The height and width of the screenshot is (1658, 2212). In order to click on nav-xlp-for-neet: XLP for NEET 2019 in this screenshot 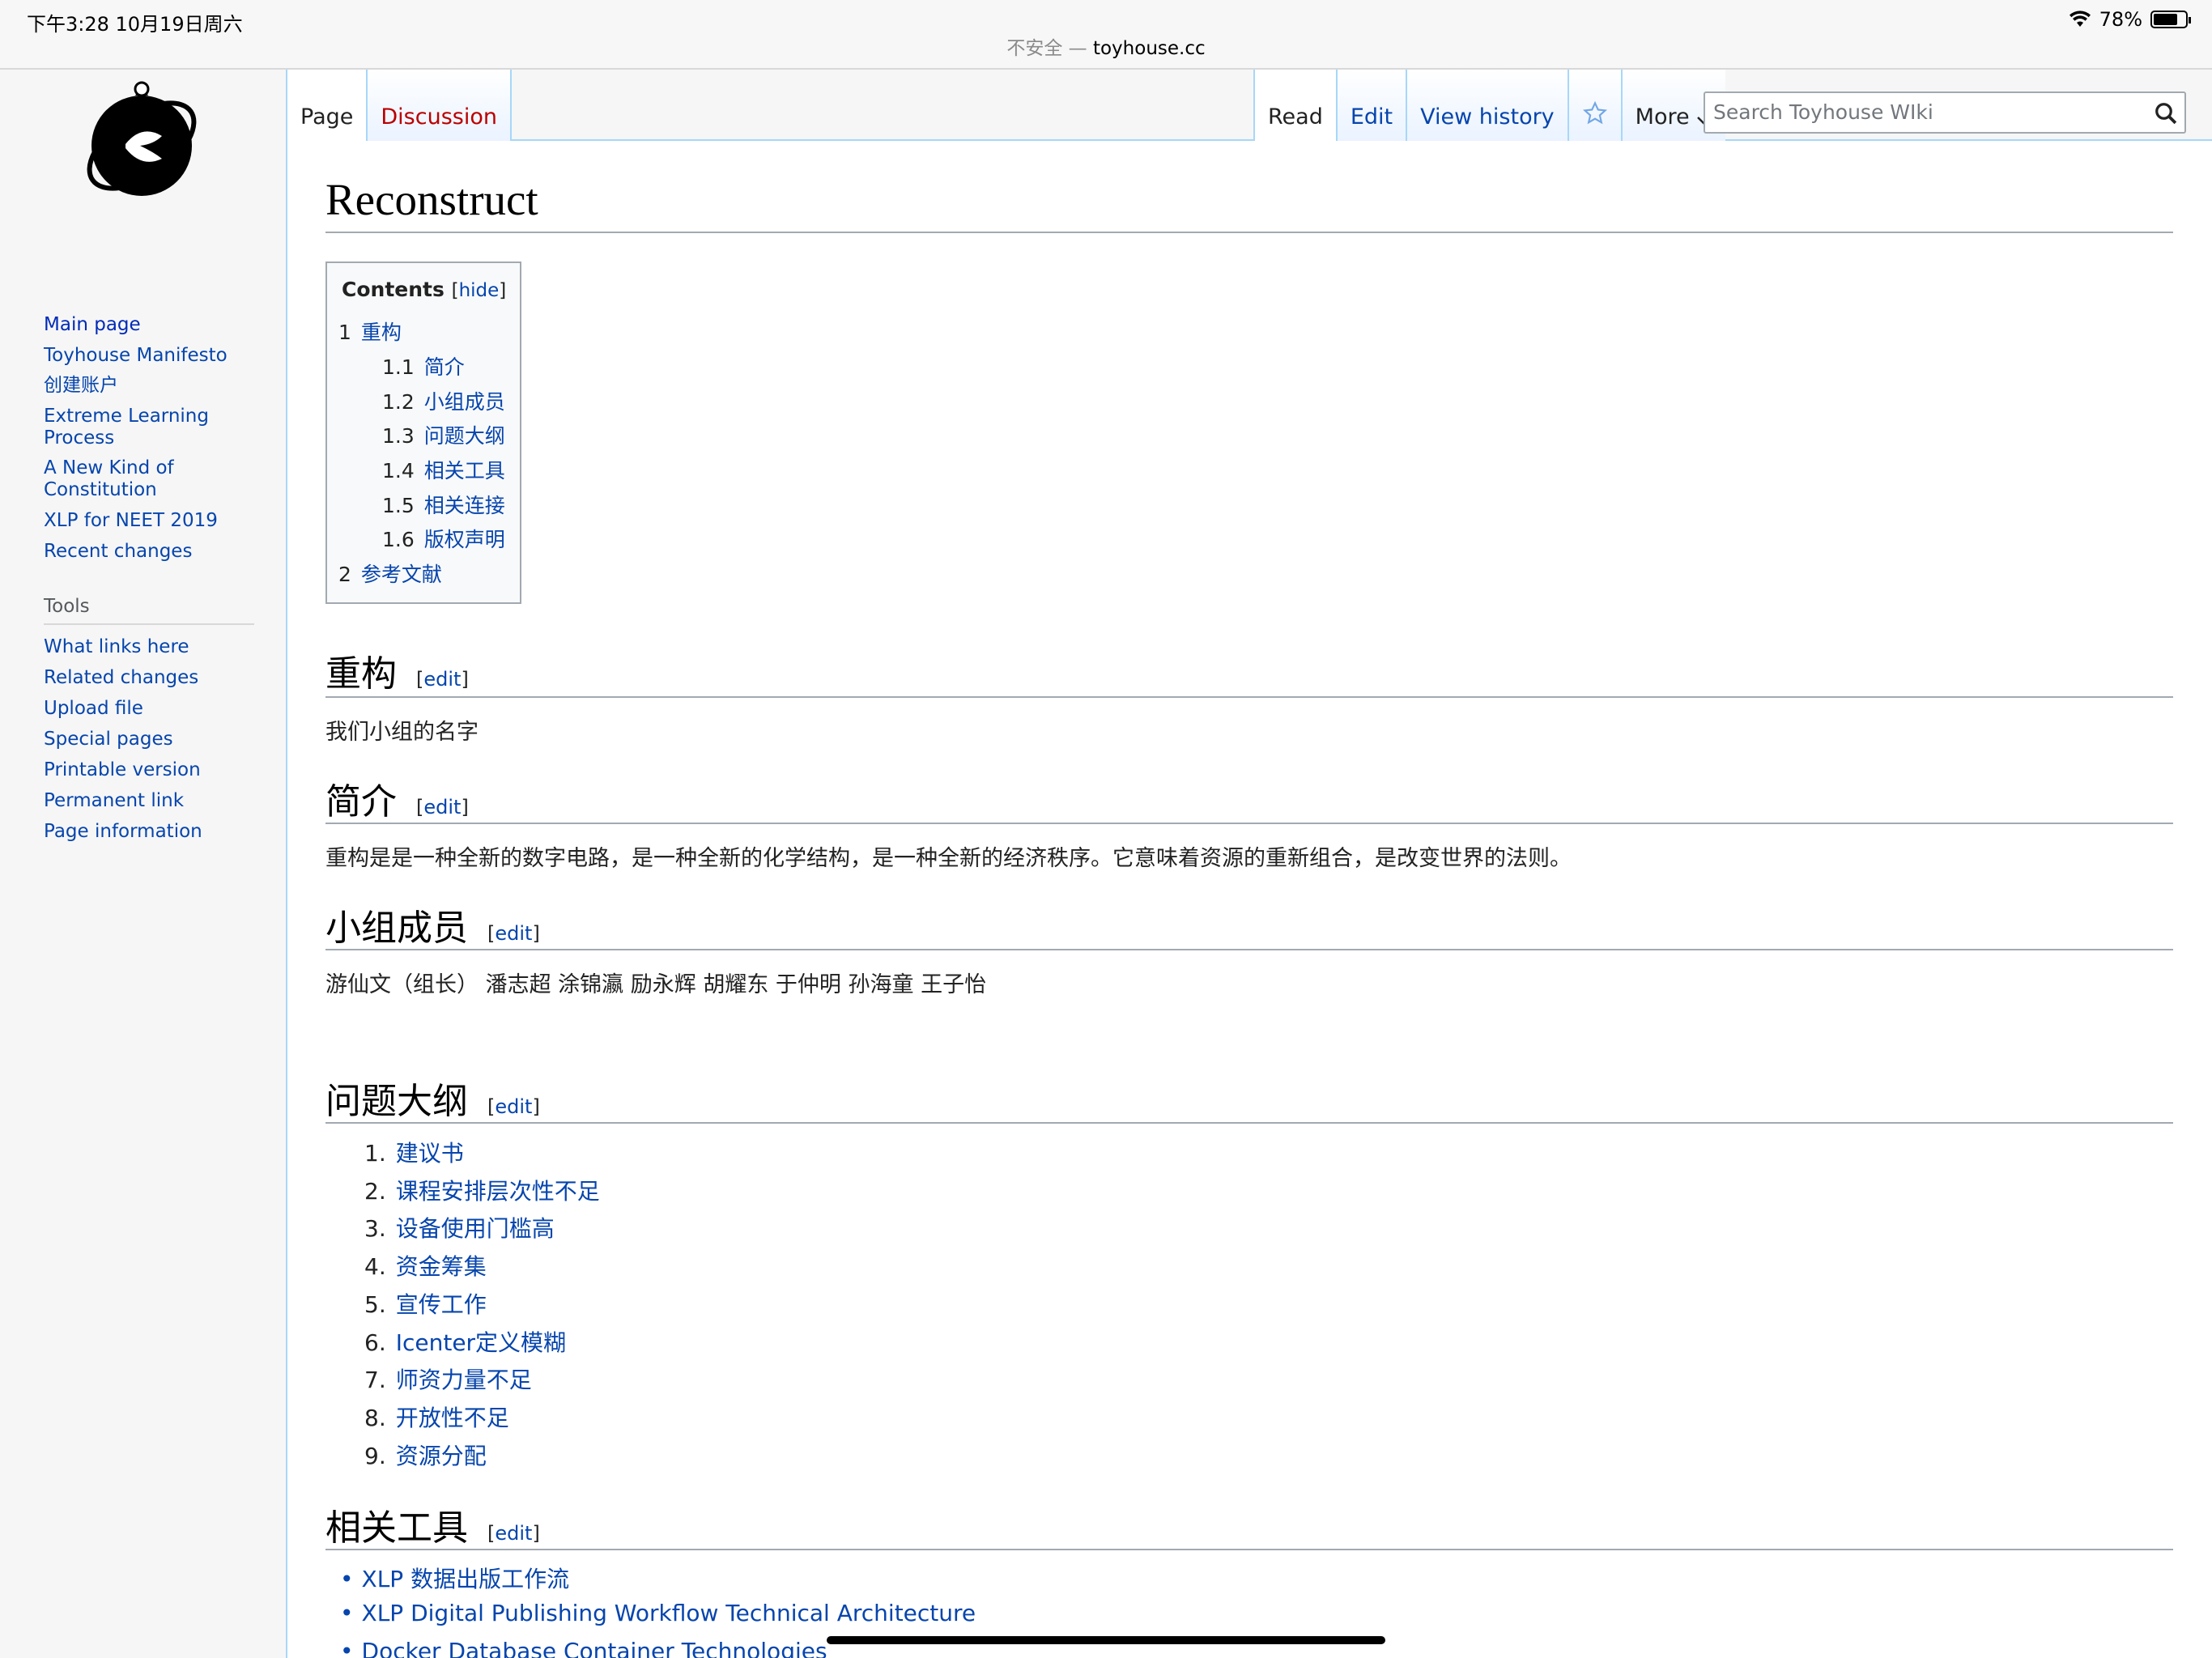, I will do `click(157, 521)`.